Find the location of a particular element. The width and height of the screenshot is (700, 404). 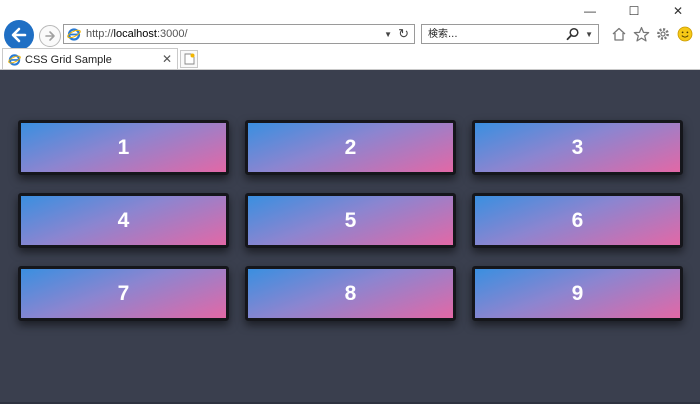

grid-item-7: 7 is located at coordinates (123, 293).